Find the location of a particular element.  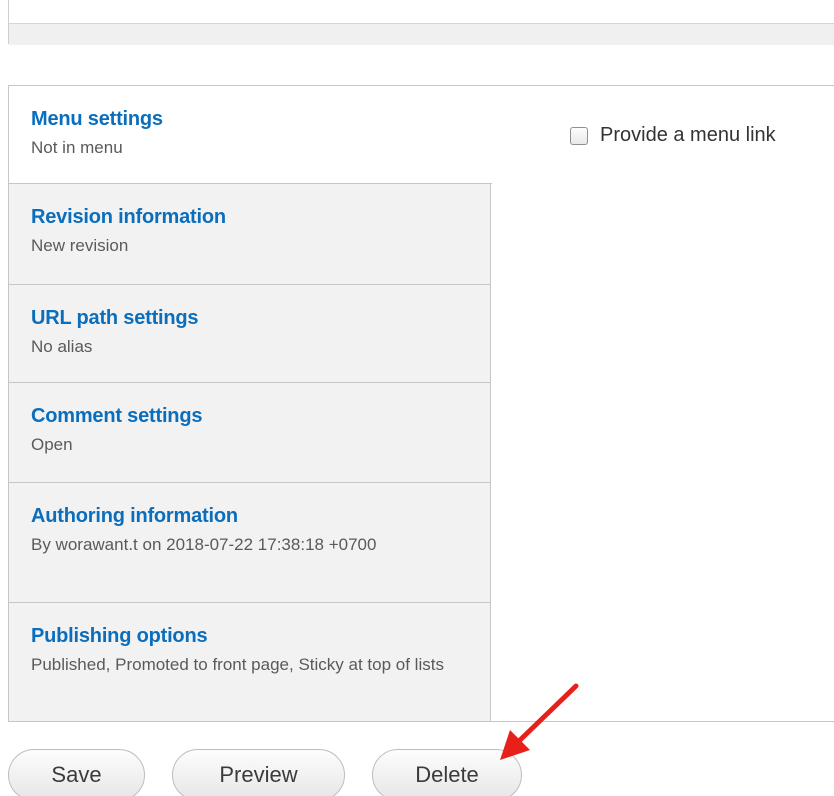

tab-title: Authoring information is located at coordinates (134, 516).